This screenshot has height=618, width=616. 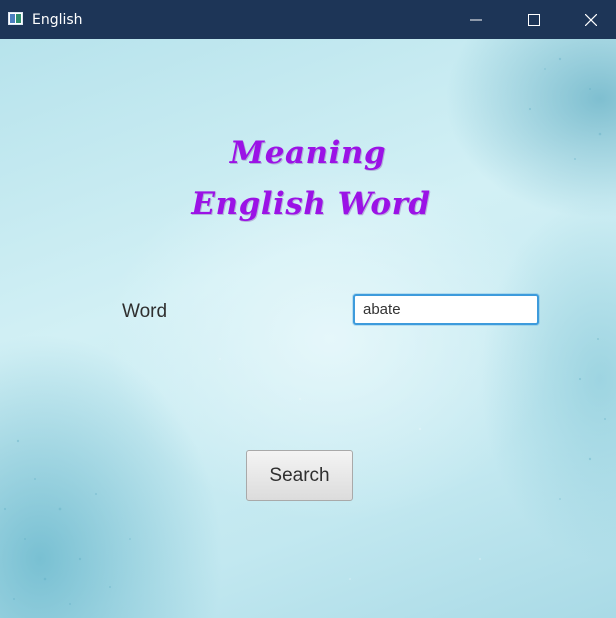 I want to click on title-bar: English, so click(x=308, y=19).